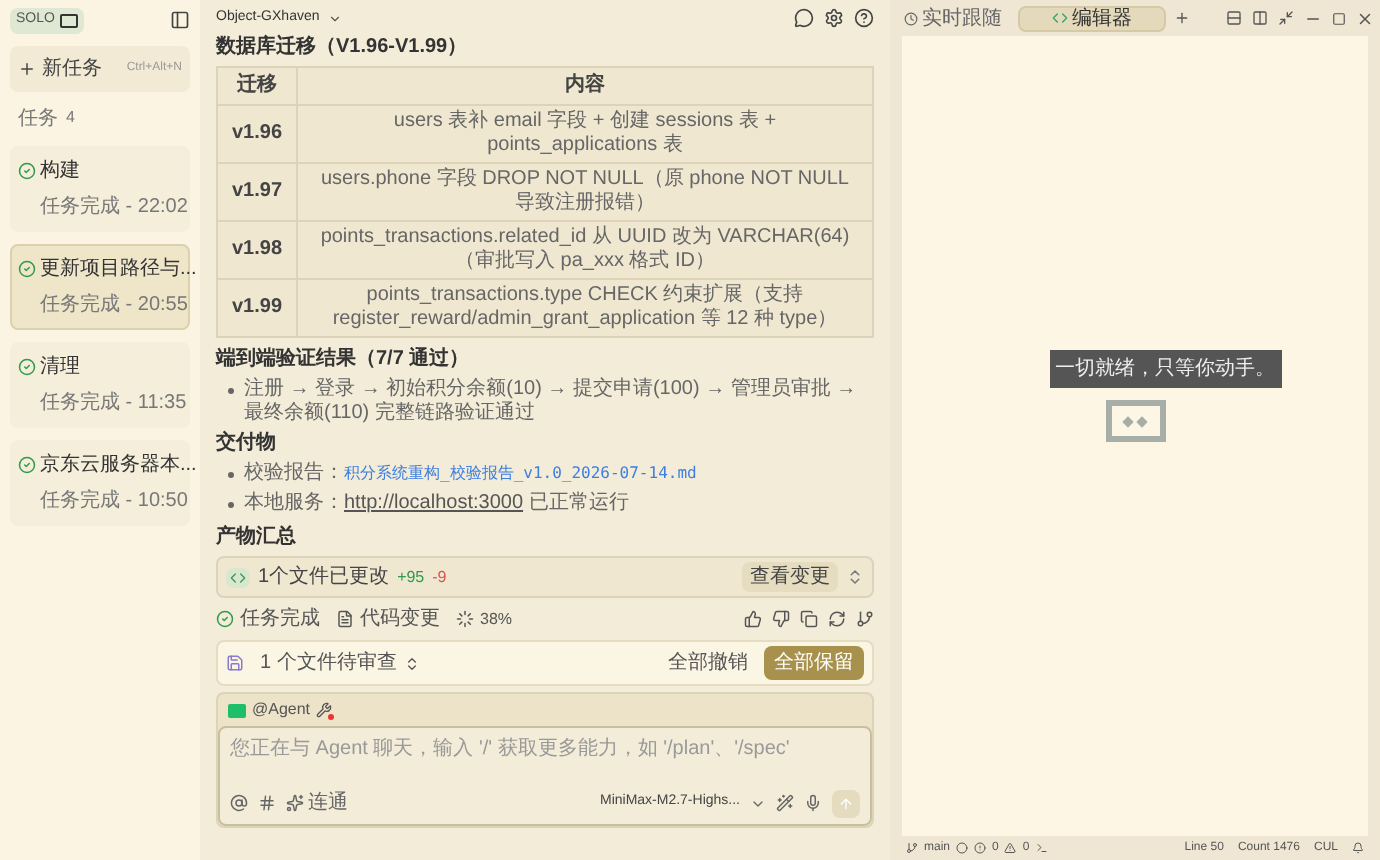  What do you see at coordinates (60, 171) in the screenshot?
I see `task-title: 构建` at bounding box center [60, 171].